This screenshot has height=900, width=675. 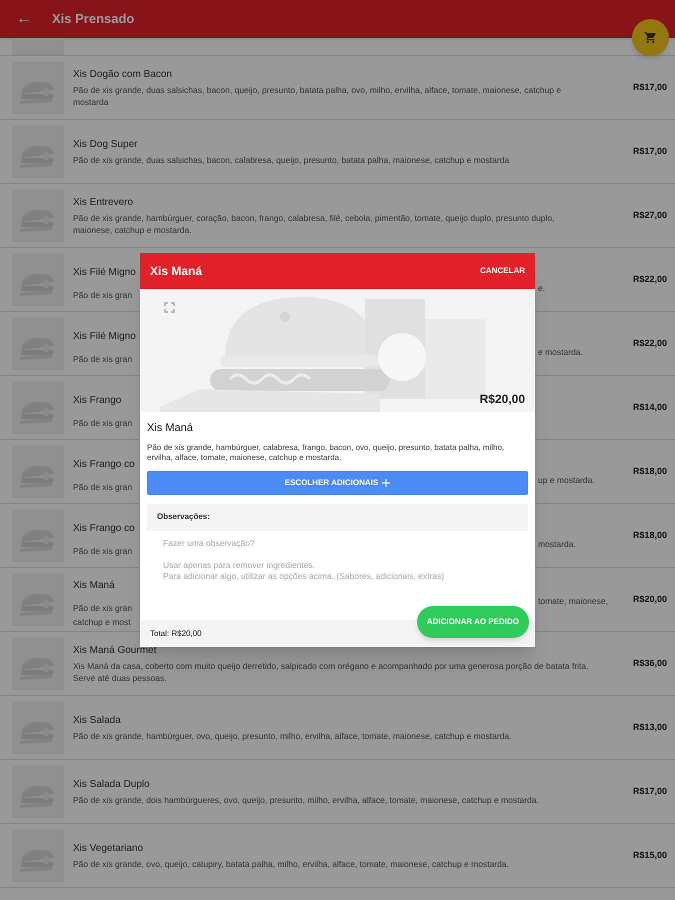 What do you see at coordinates (176, 271) in the screenshot?
I see `dialog-title: Xis Maná` at bounding box center [176, 271].